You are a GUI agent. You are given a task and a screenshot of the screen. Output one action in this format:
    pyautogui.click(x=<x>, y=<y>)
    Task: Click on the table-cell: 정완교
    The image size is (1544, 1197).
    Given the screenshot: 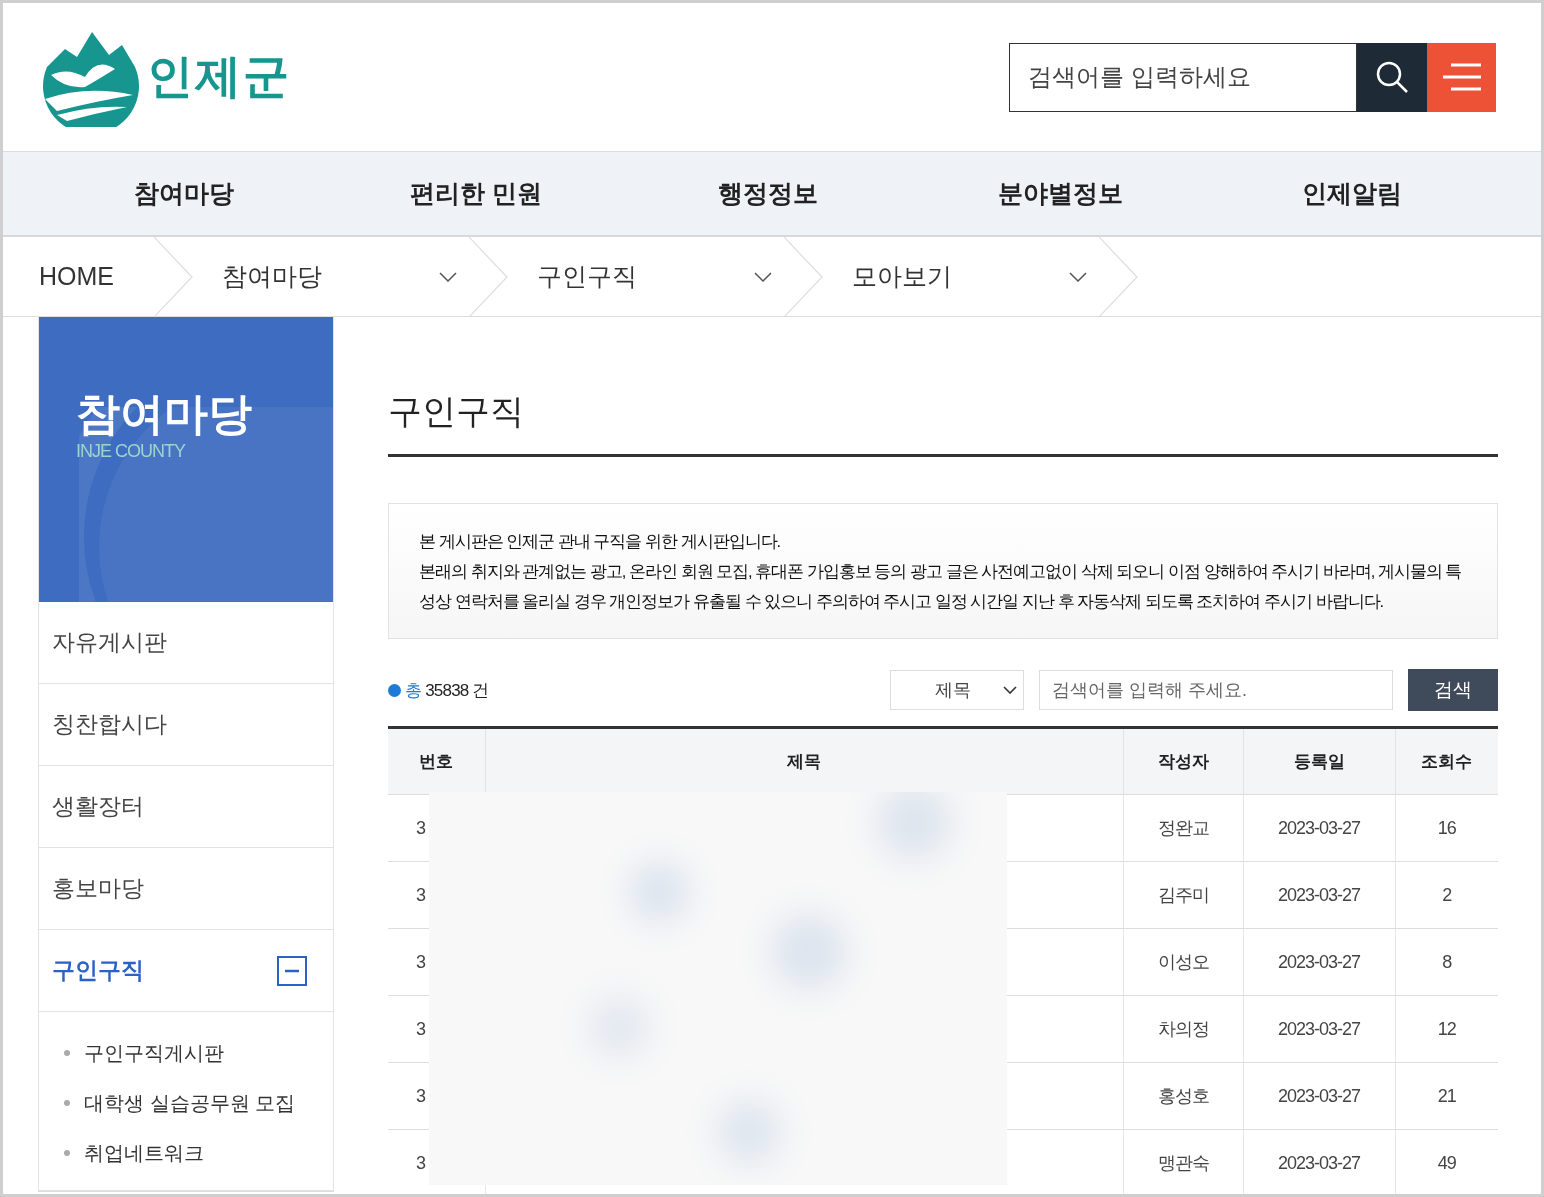 What is the action you would take?
    pyautogui.click(x=1183, y=828)
    